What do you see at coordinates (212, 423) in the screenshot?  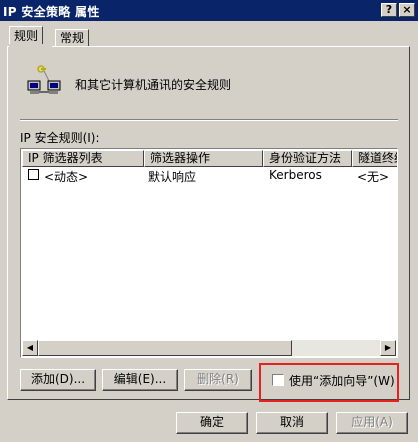 I see `ok-button: 确定` at bounding box center [212, 423].